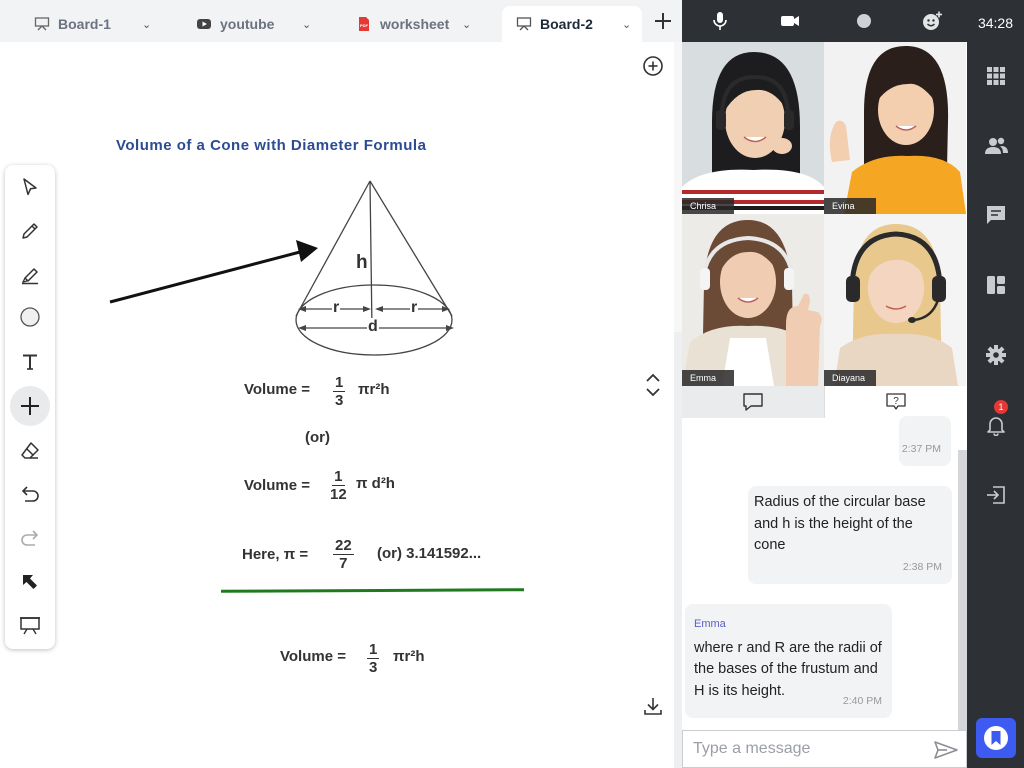 The height and width of the screenshot is (768, 1024). I want to click on formula-title: Volume of a Cone with Diameter Formula, so click(271, 145).